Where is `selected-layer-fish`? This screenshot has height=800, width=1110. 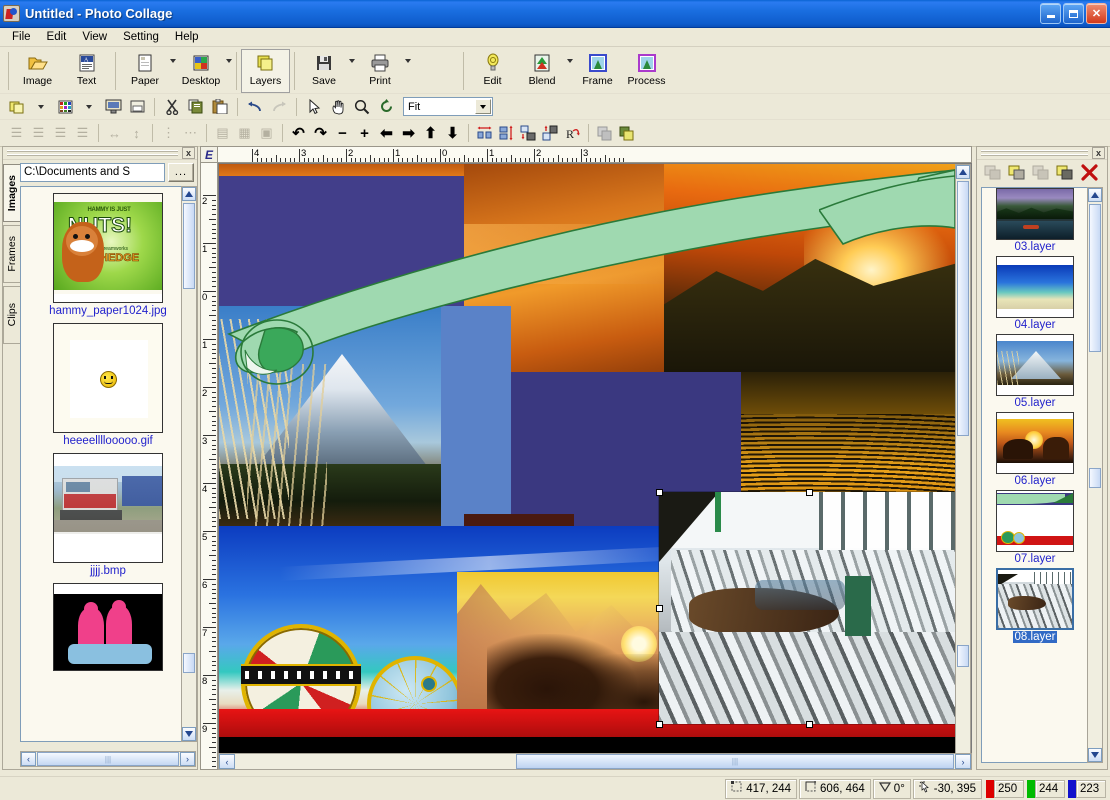 selected-layer-fish is located at coordinates (807, 608).